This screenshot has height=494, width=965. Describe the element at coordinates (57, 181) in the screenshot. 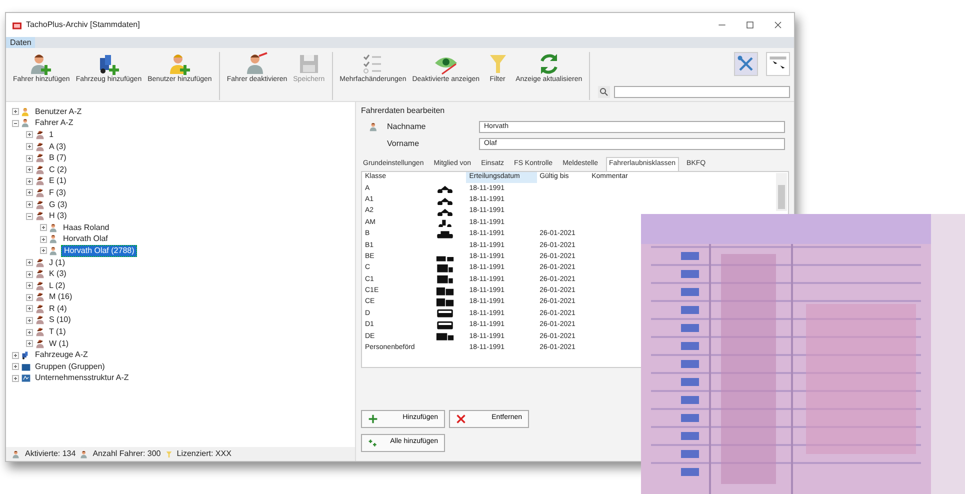

I see `tree-item: E (1)` at that location.